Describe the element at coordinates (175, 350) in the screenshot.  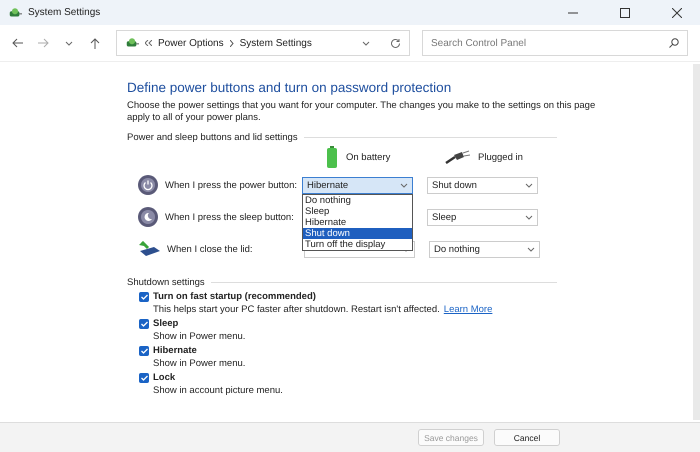
I see `option-label: Hibernate` at that location.